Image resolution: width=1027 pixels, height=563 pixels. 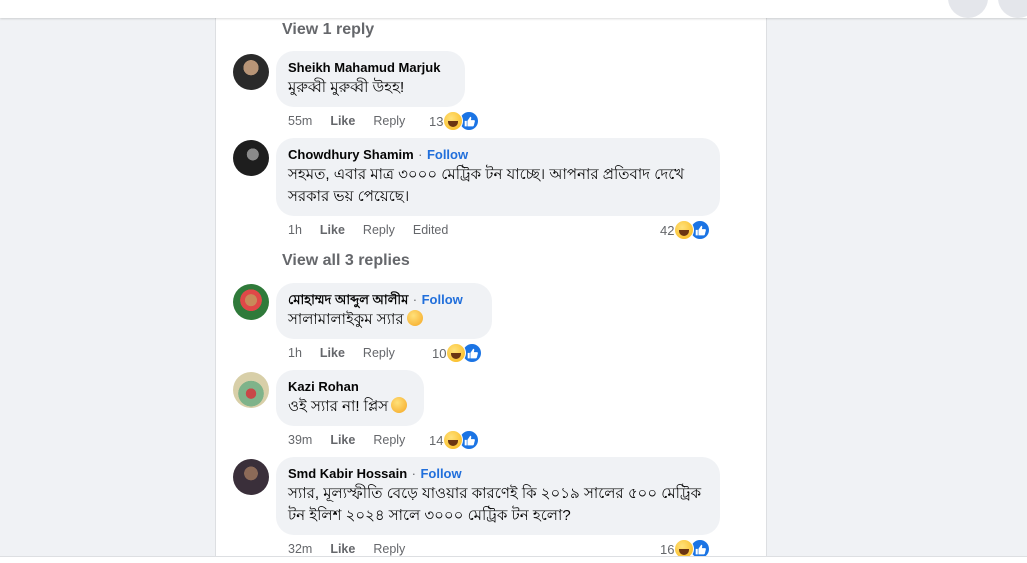 I want to click on comment-actions: 55m Like Reply, so click(x=355, y=121).